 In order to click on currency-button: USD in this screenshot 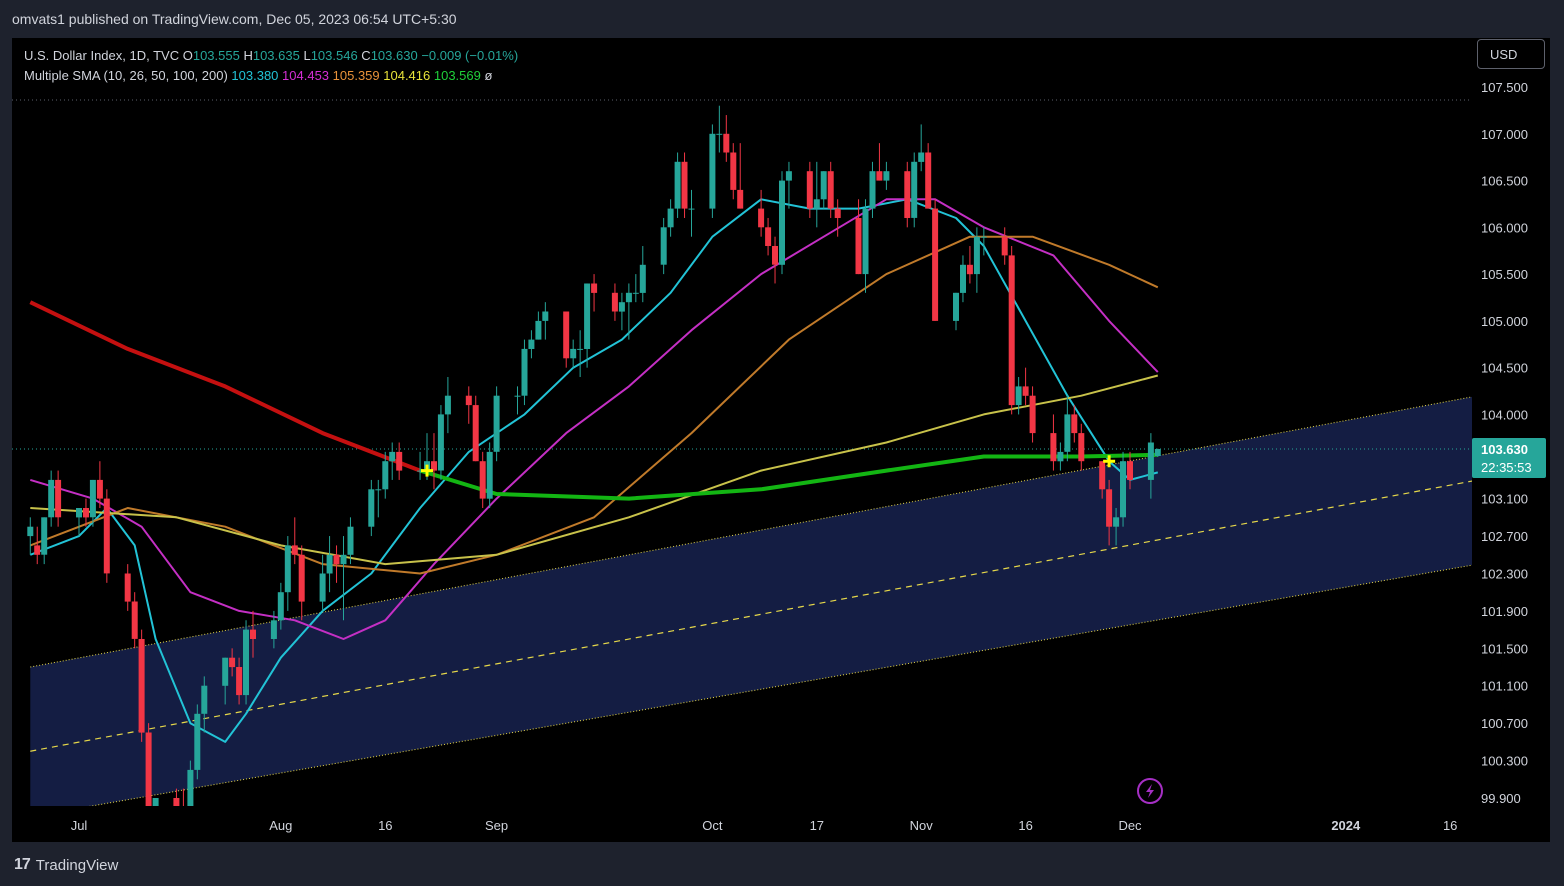, I will do `click(1511, 54)`.